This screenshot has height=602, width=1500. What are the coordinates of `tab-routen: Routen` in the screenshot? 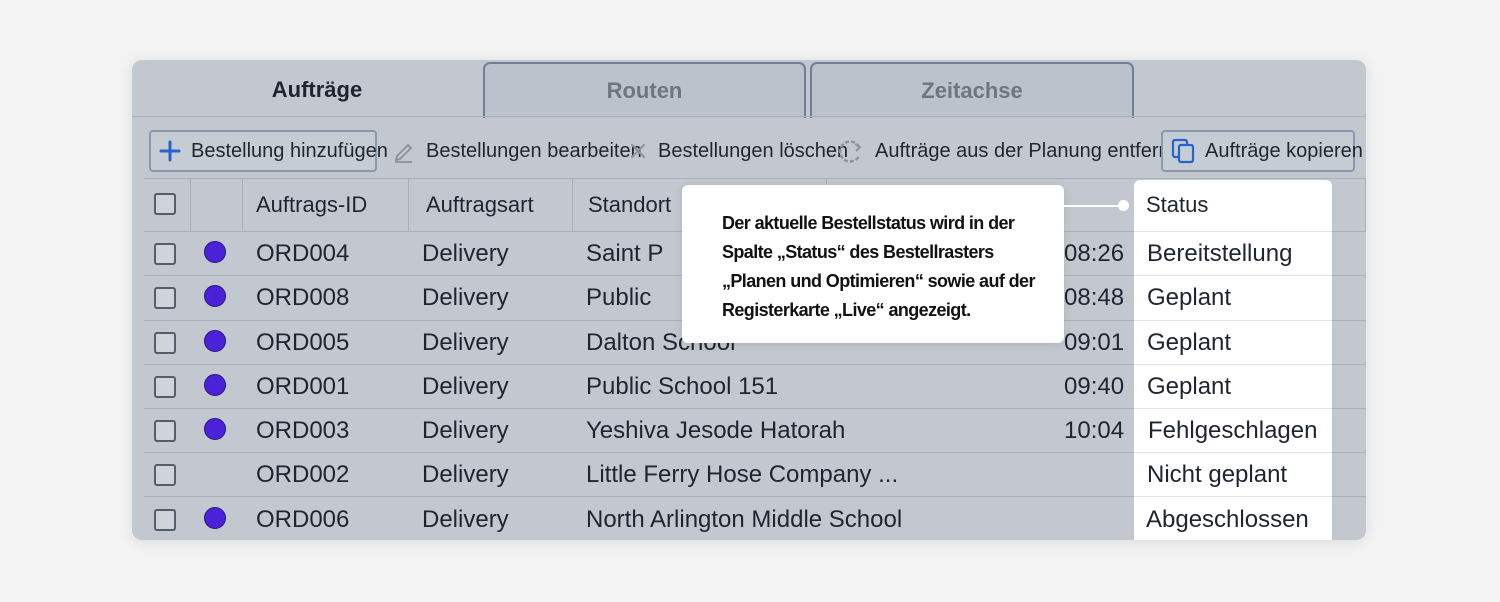 It's located at (644, 90).